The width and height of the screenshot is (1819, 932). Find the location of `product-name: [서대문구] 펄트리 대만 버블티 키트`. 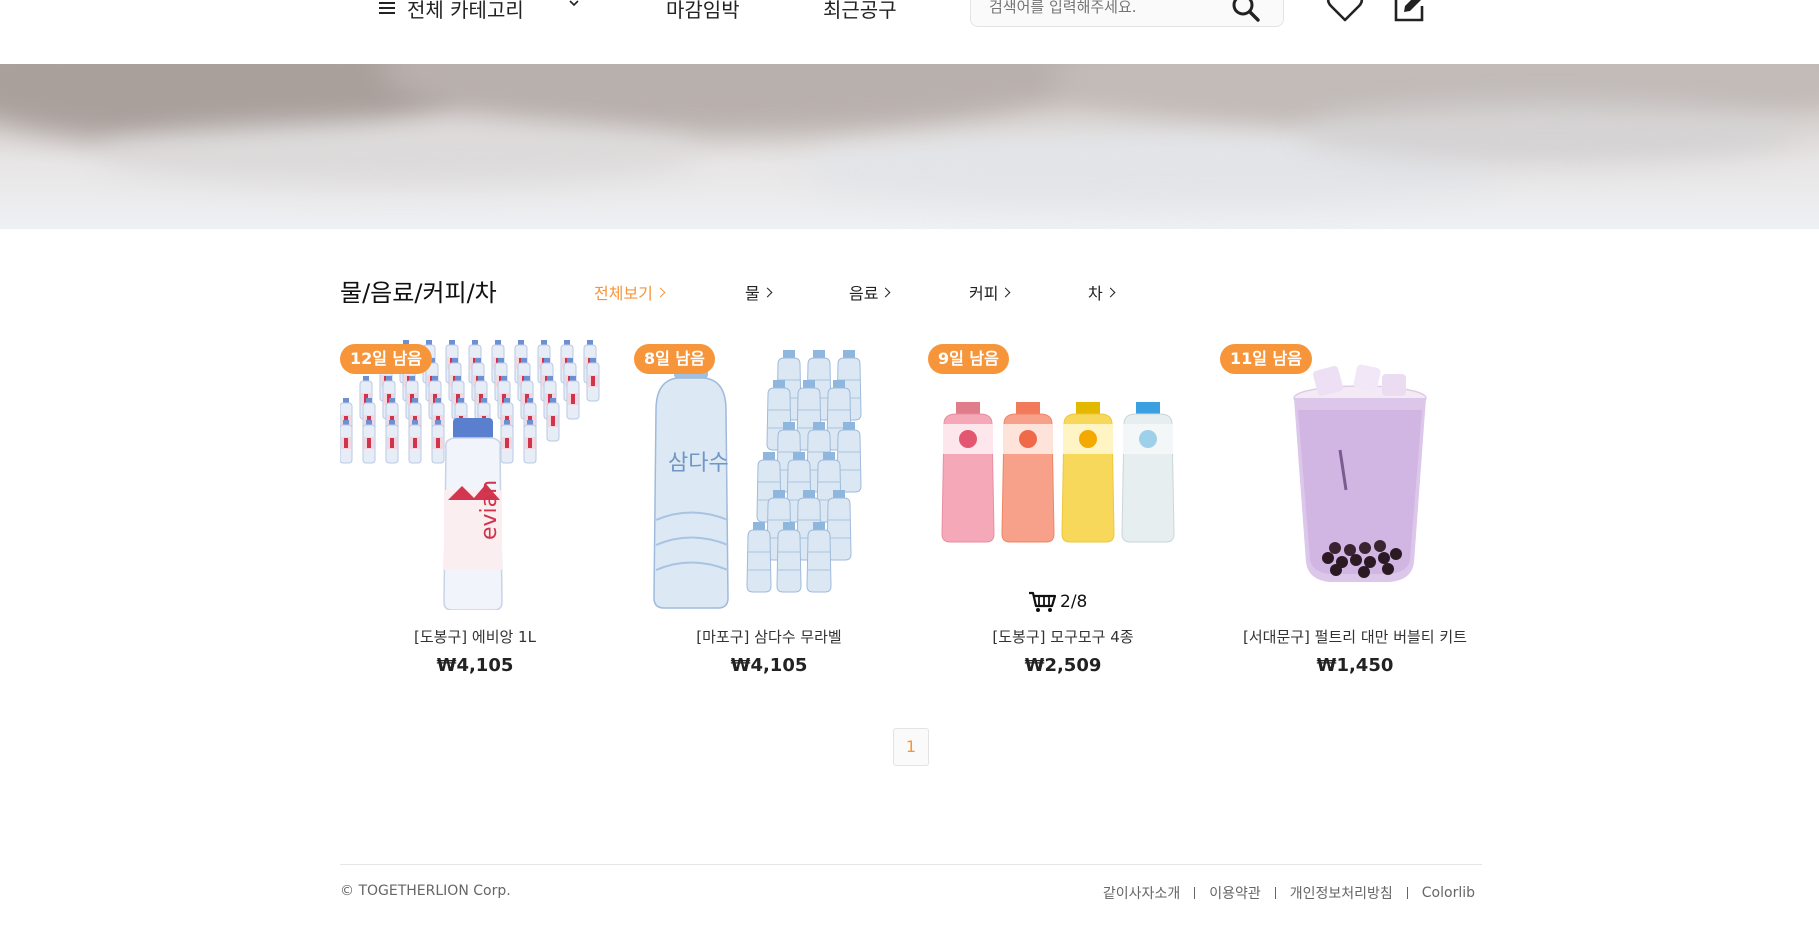

product-name: [서대문구] 펄트리 대만 버블티 키트 is located at coordinates (1355, 636).